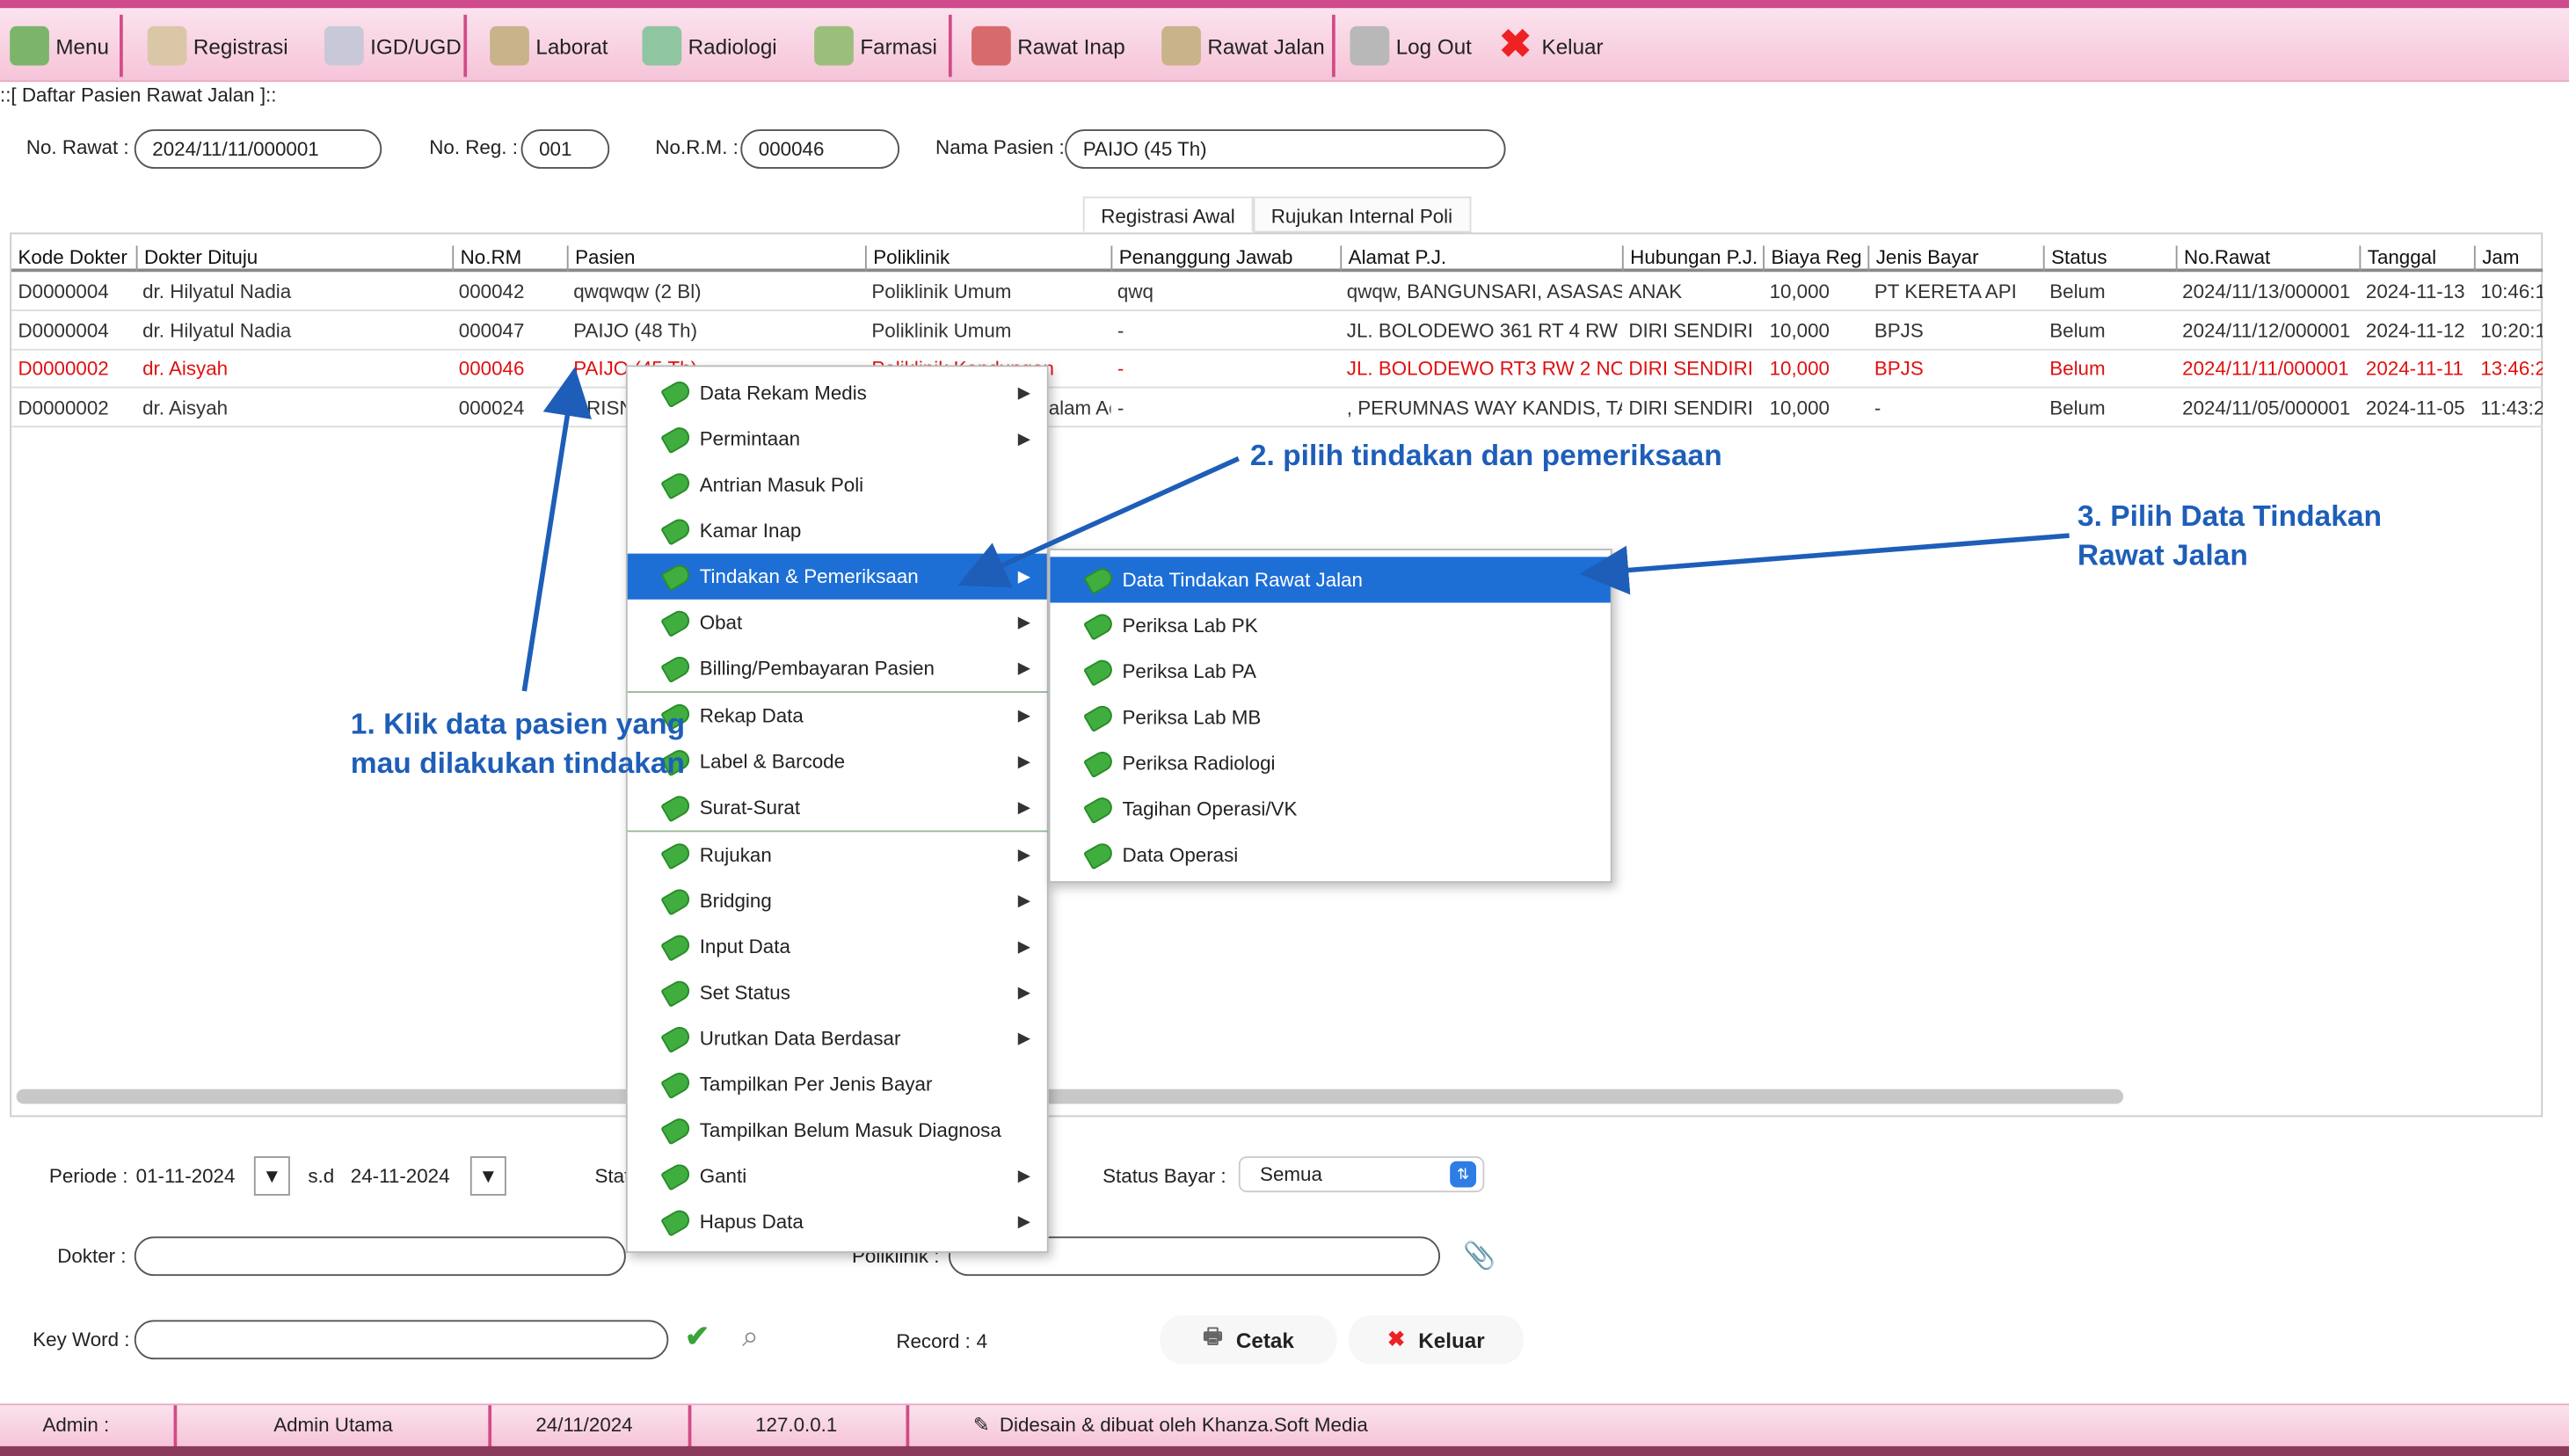  What do you see at coordinates (1362, 214) in the screenshot?
I see `tab-rujukan-internal-poli: Rujukan Internal Poli` at bounding box center [1362, 214].